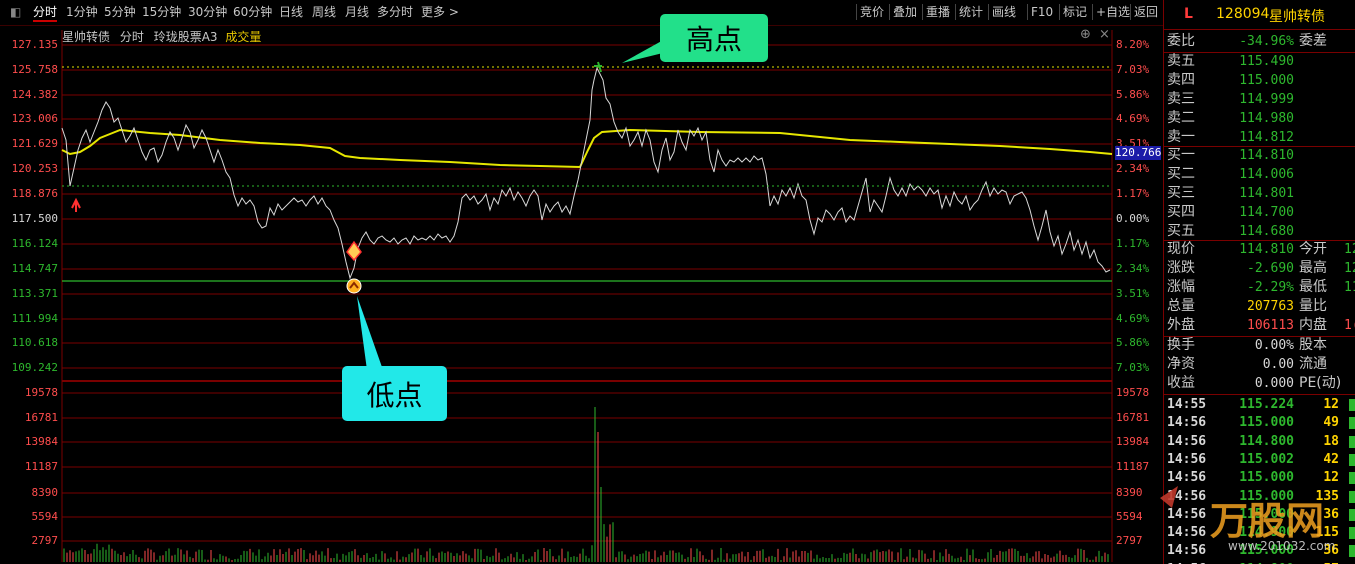 This screenshot has height=564, width=1355. What do you see at coordinates (1331, 441) in the screenshot?
I see `tick-qty: 18` at bounding box center [1331, 441].